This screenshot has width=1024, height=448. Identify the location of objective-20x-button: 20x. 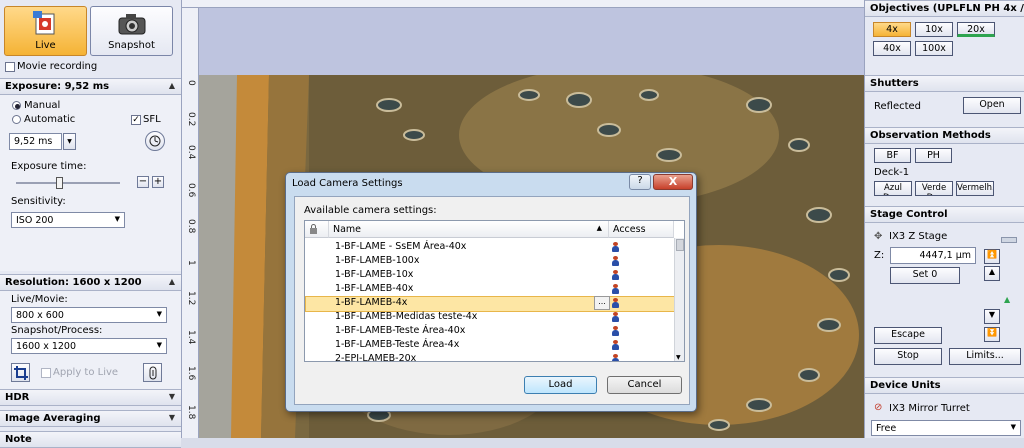
(976, 29).